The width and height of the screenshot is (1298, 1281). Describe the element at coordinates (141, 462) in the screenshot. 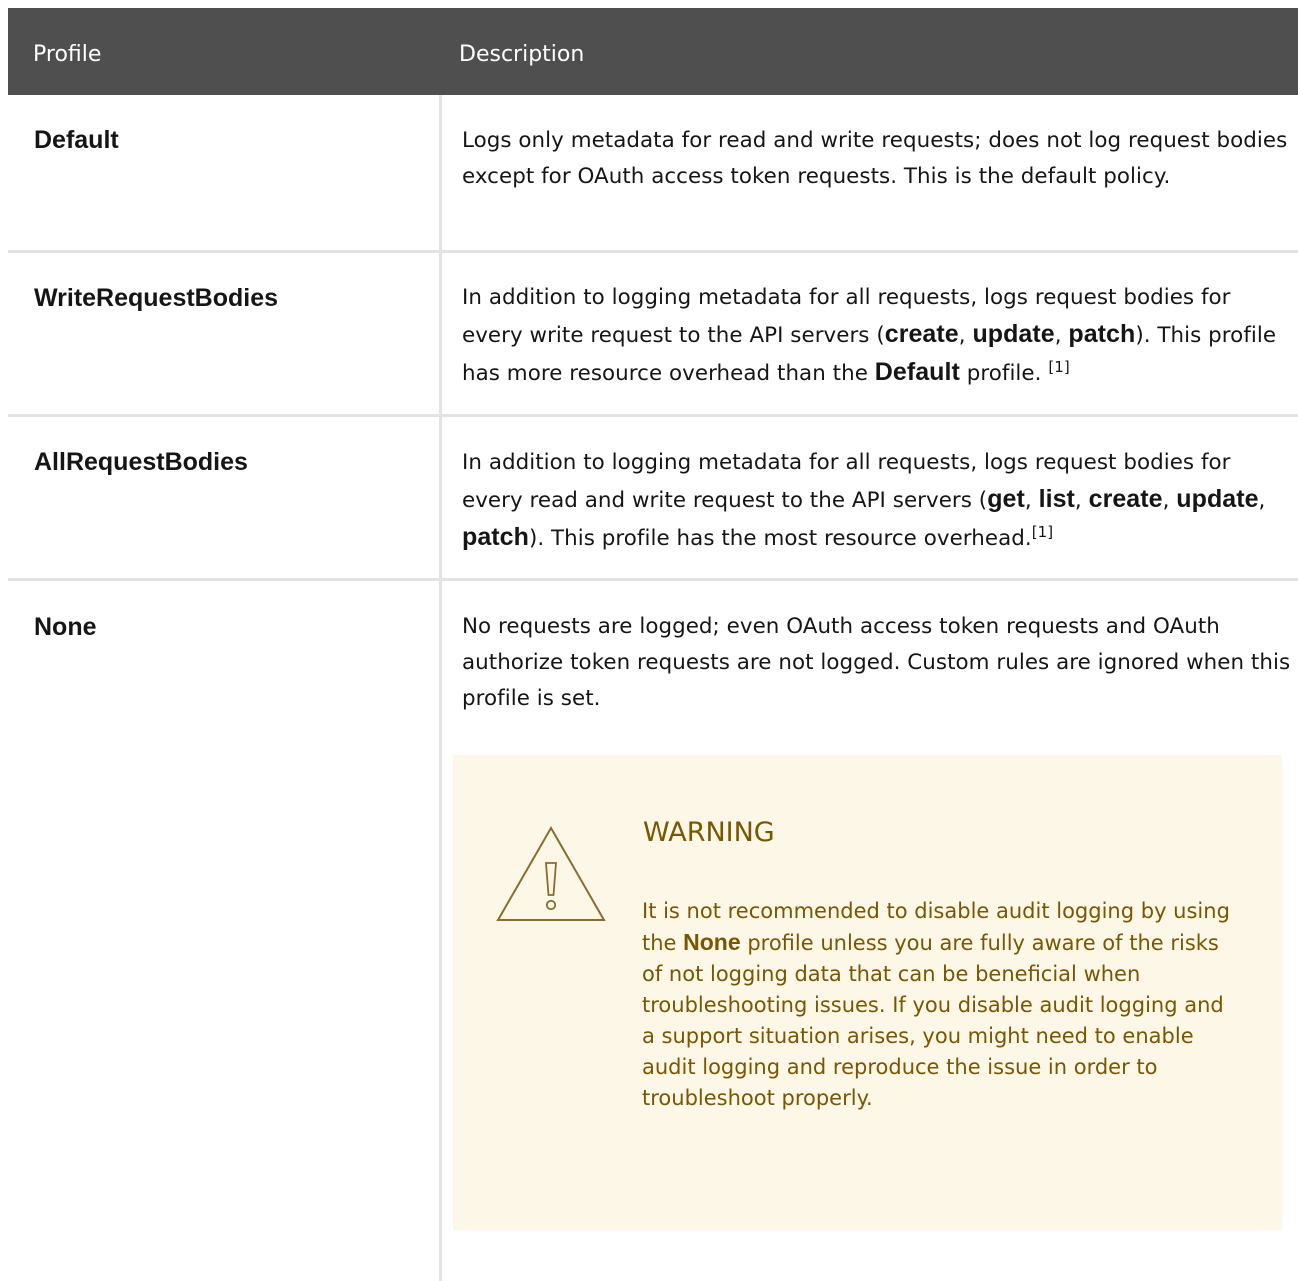

I see `profile-name: AllRequestBodies` at that location.